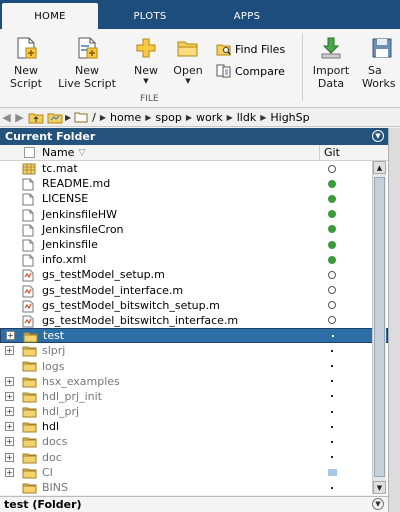 Image resolution: width=400 pixels, height=512 pixels. What do you see at coordinates (64, 260) in the screenshot?
I see `file-name: info.xml` at bounding box center [64, 260].